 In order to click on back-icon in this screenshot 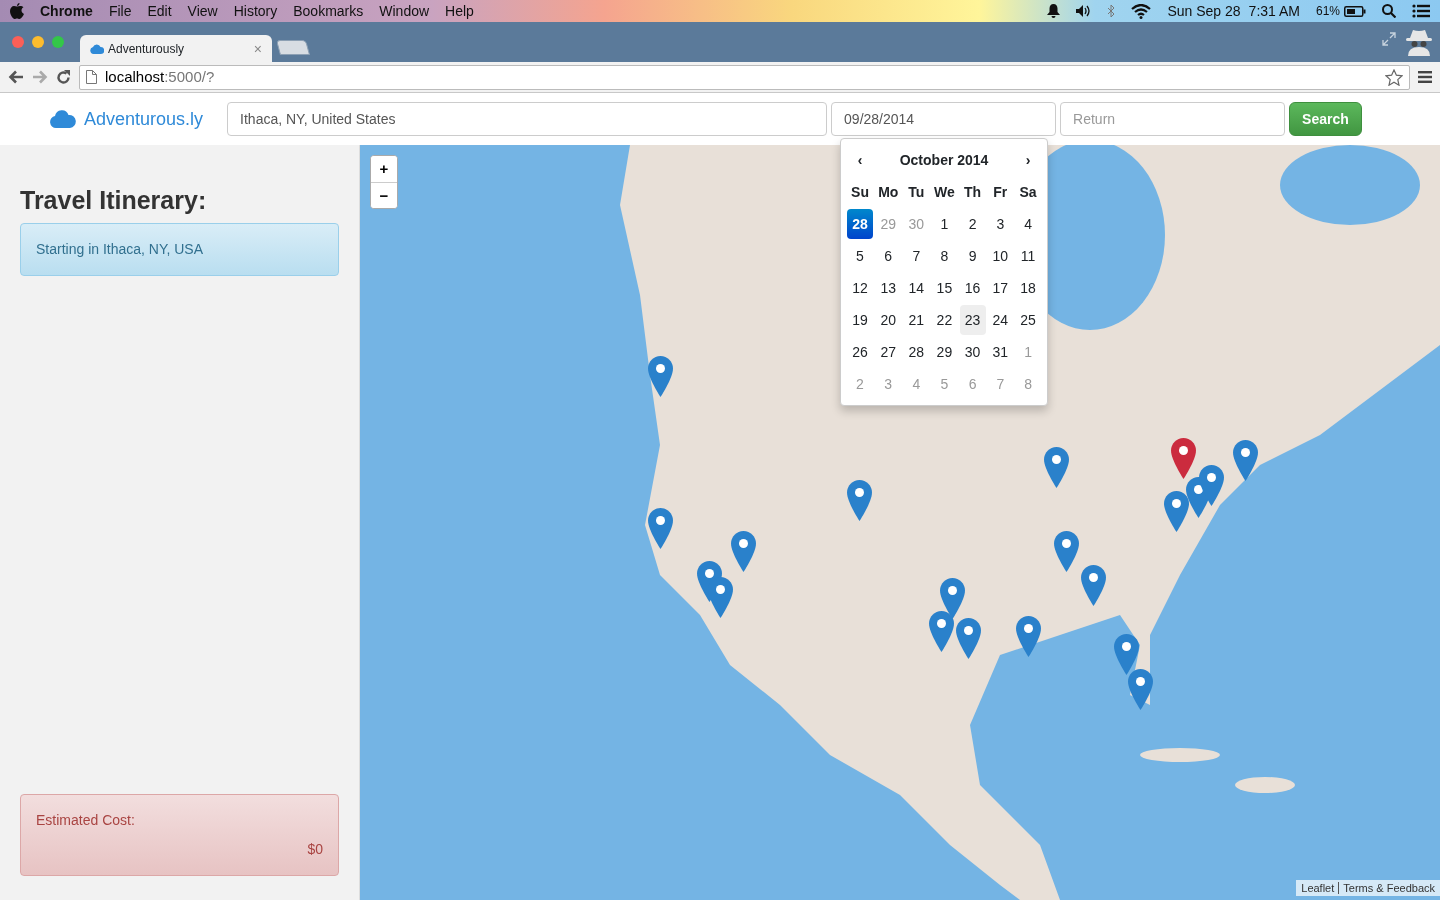, I will do `click(16, 77)`.